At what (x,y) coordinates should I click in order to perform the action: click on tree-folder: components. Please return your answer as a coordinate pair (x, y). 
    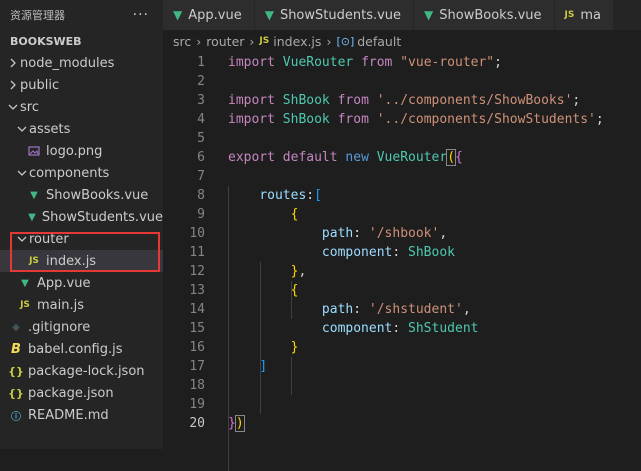
    Looking at the image, I should click on (81, 173).